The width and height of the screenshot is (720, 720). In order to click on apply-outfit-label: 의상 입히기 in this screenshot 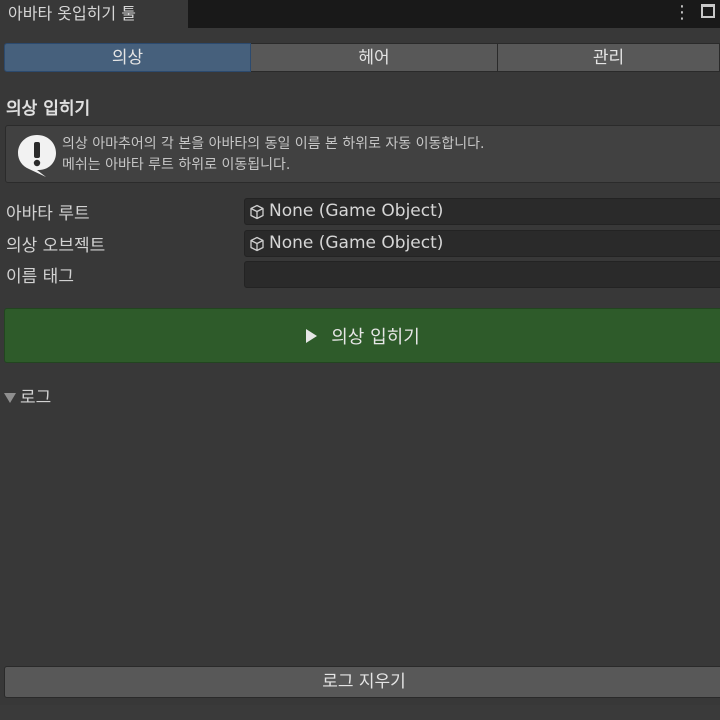, I will do `click(375, 337)`.